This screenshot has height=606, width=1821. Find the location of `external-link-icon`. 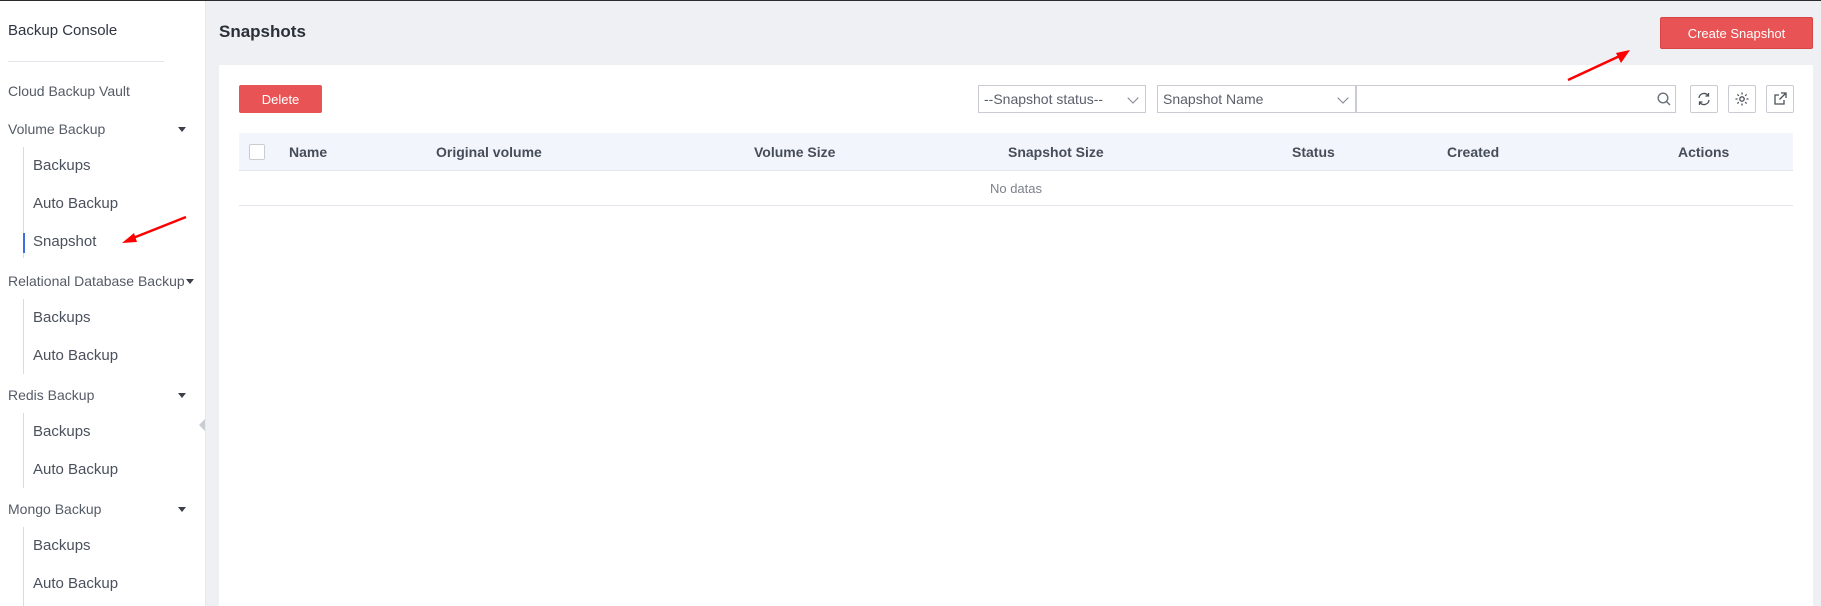

external-link-icon is located at coordinates (1780, 98).